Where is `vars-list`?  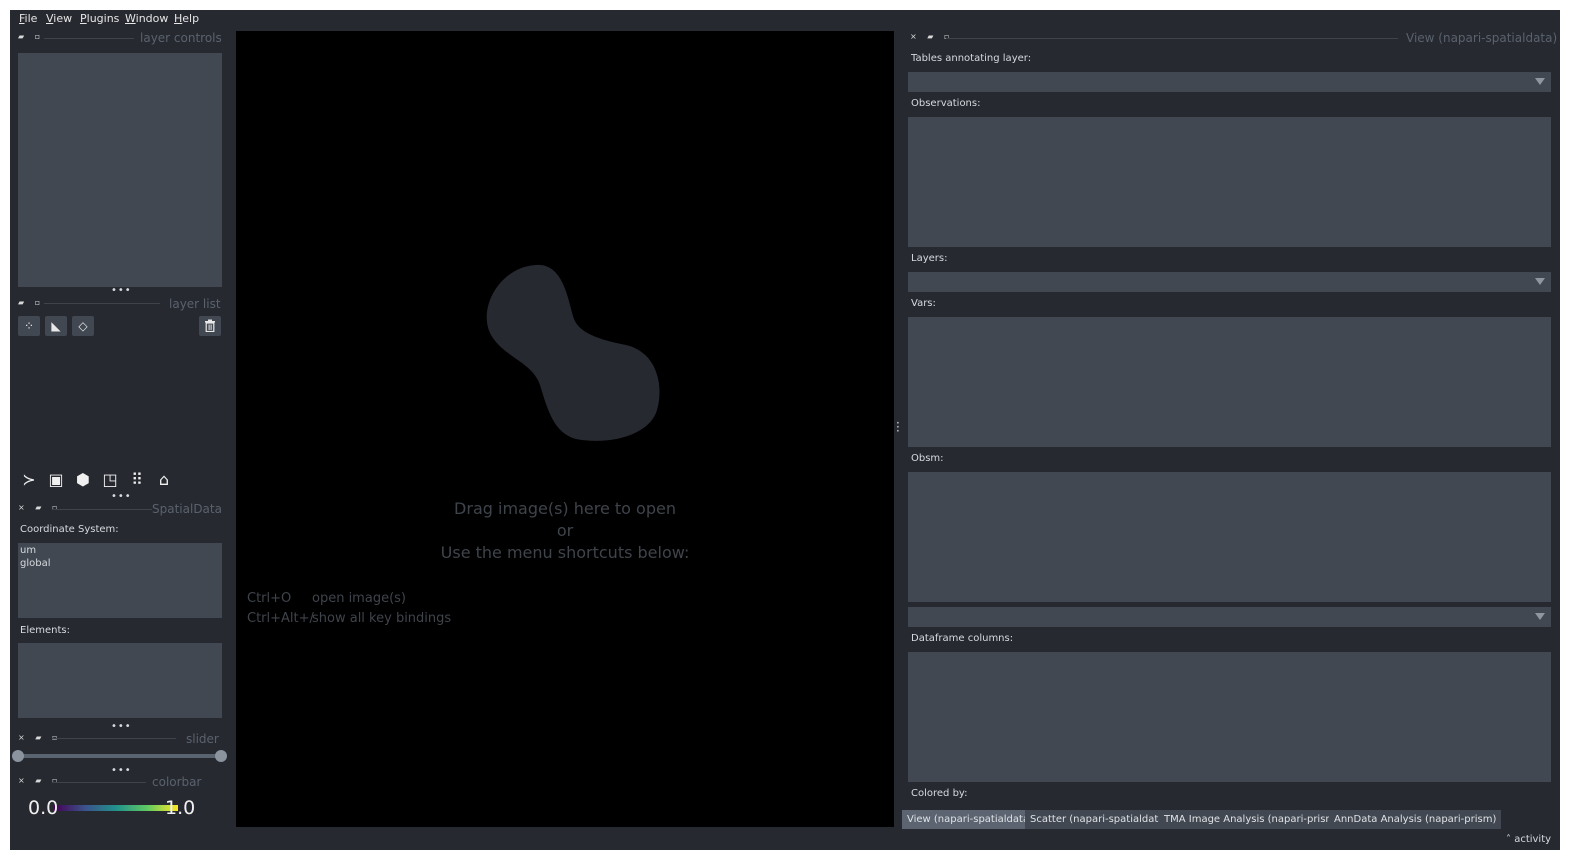 vars-list is located at coordinates (1229, 382).